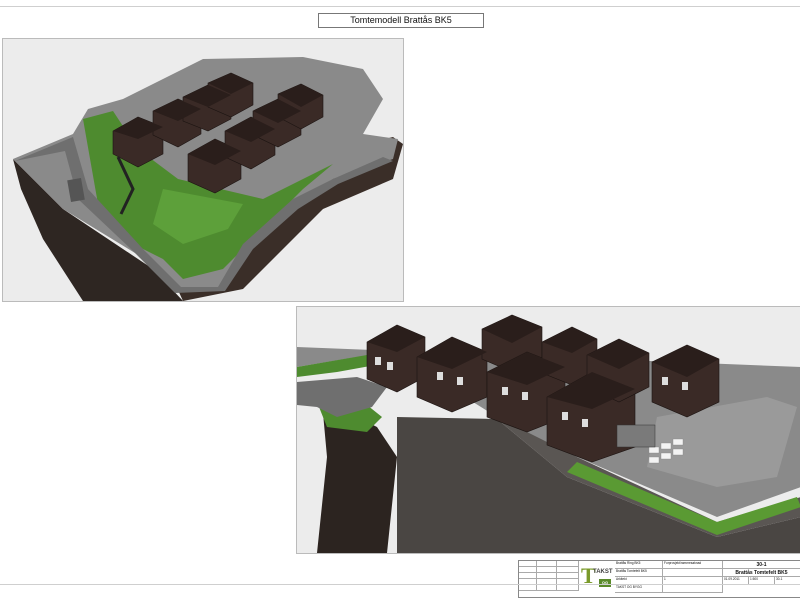 This screenshot has width=800, height=600. Describe the element at coordinates (597, 578) in the screenshot. I see `company-logo: T TAKST OG` at that location.